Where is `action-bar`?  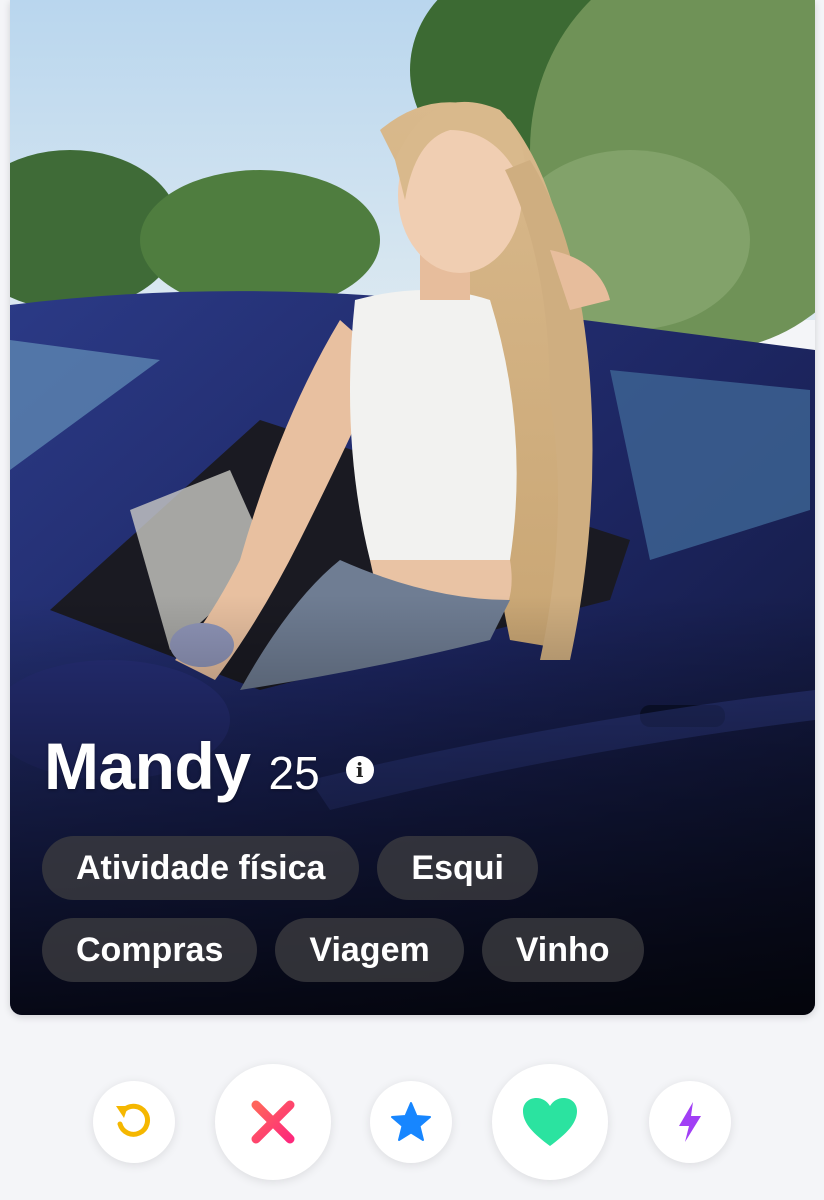 action-bar is located at coordinates (412, 1120).